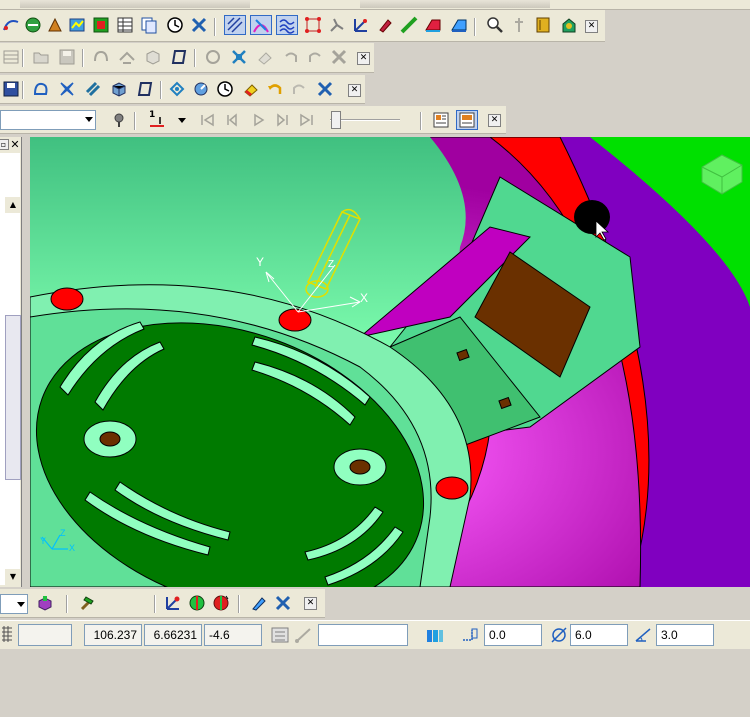 This screenshot has width=750, height=717. Describe the element at coordinates (599, 635) in the screenshot. I see `diameter-field: 6.0` at that location.